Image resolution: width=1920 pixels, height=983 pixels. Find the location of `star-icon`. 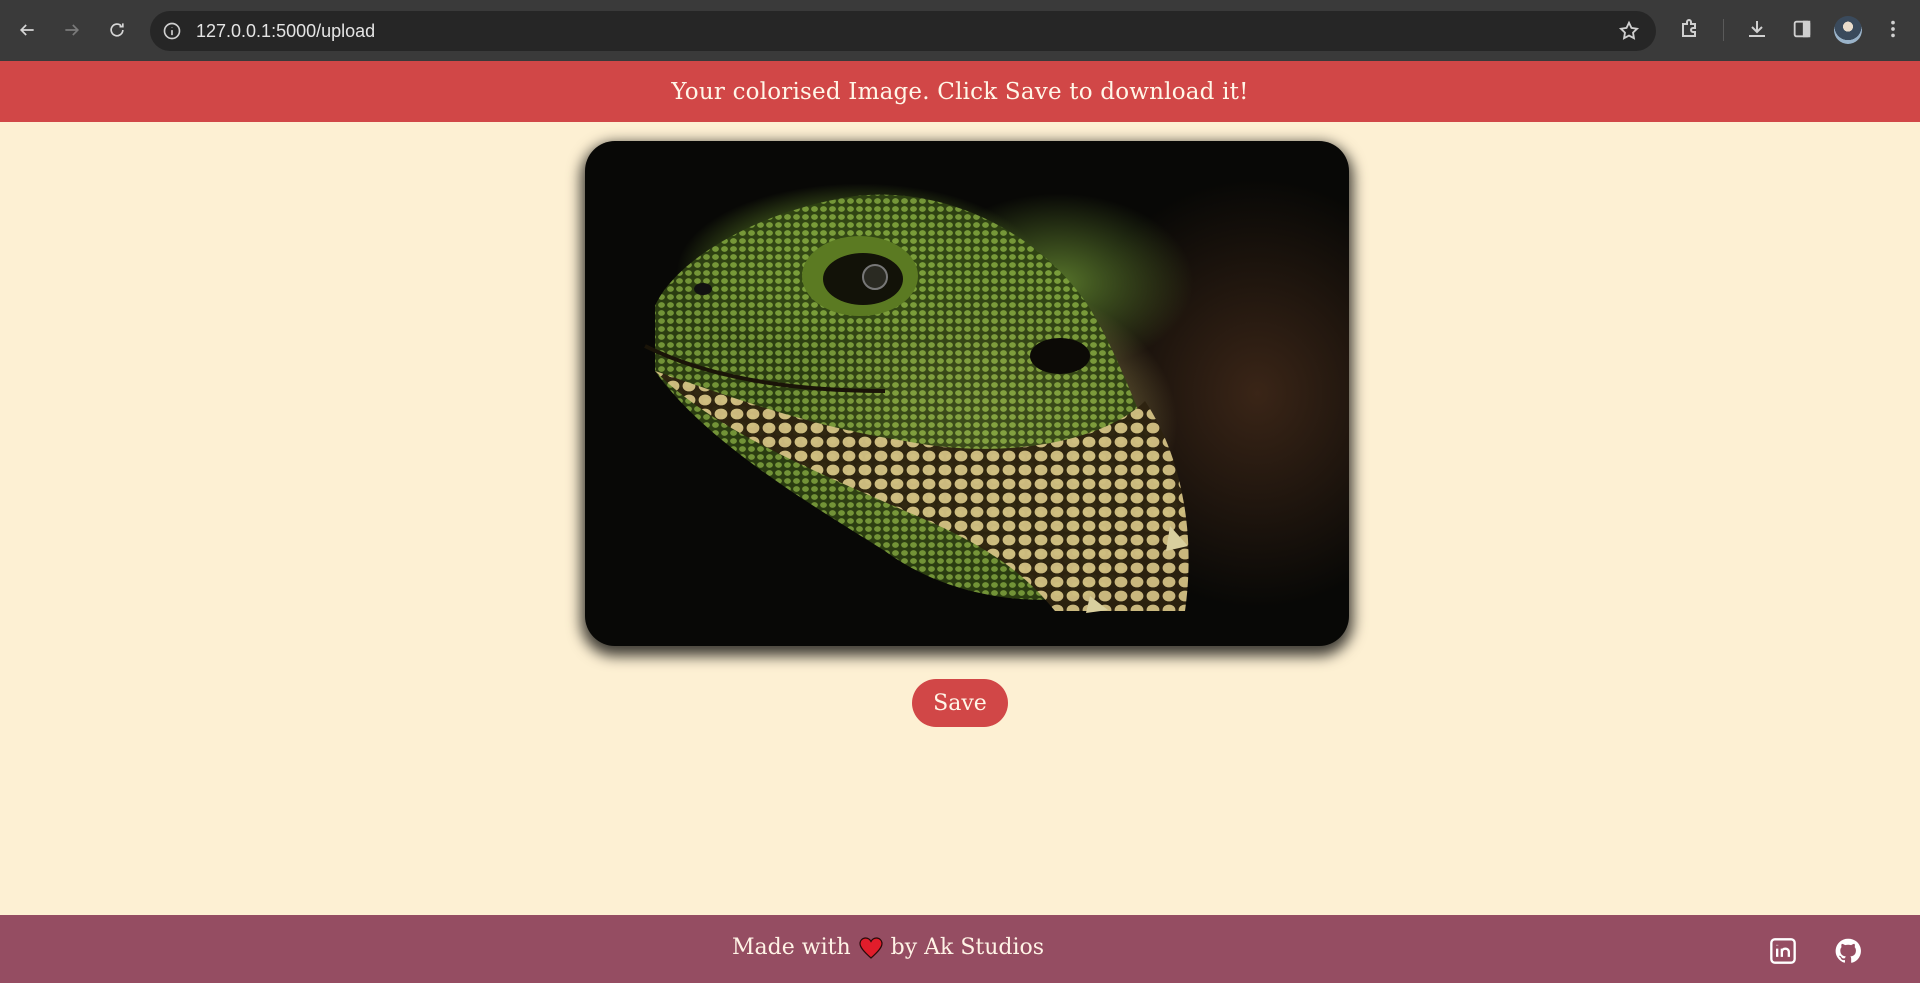

star-icon is located at coordinates (1629, 31).